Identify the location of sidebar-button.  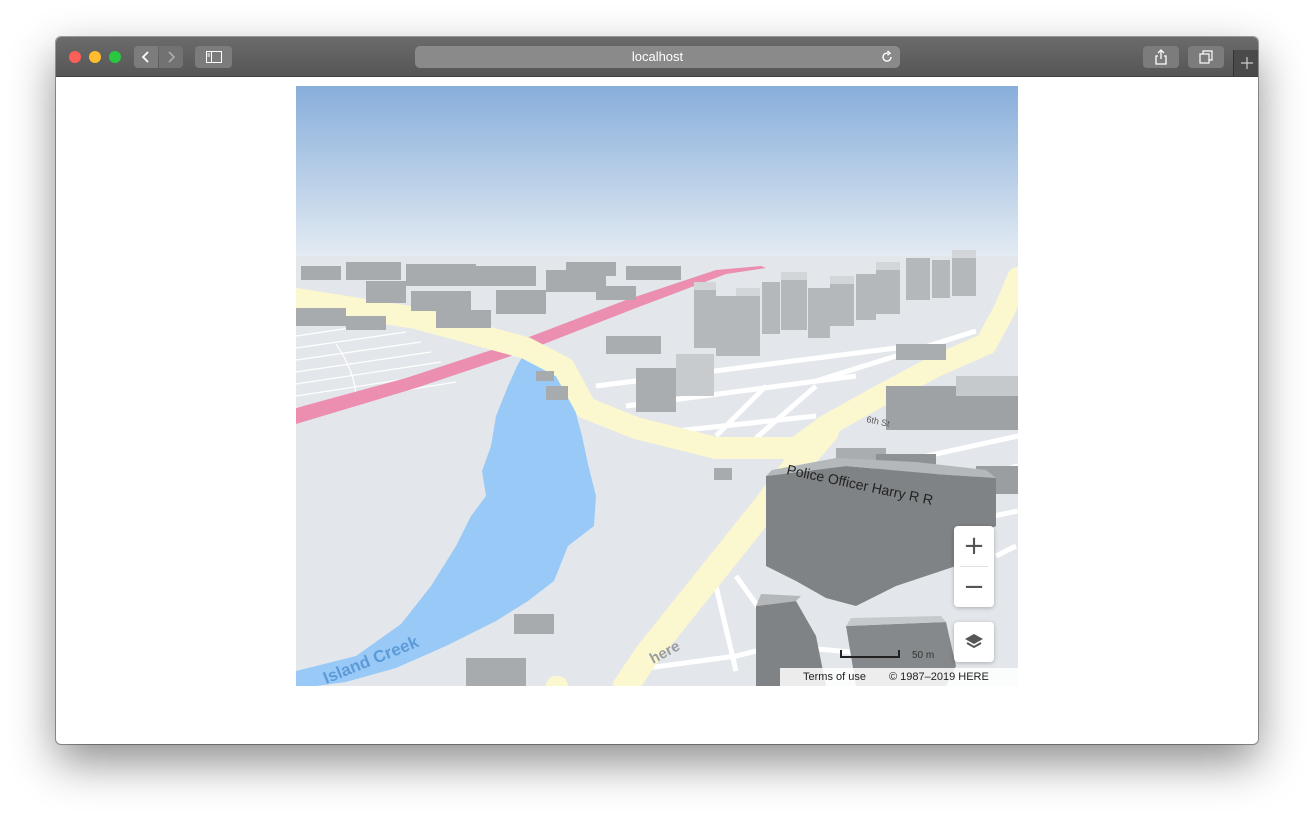
(213, 57).